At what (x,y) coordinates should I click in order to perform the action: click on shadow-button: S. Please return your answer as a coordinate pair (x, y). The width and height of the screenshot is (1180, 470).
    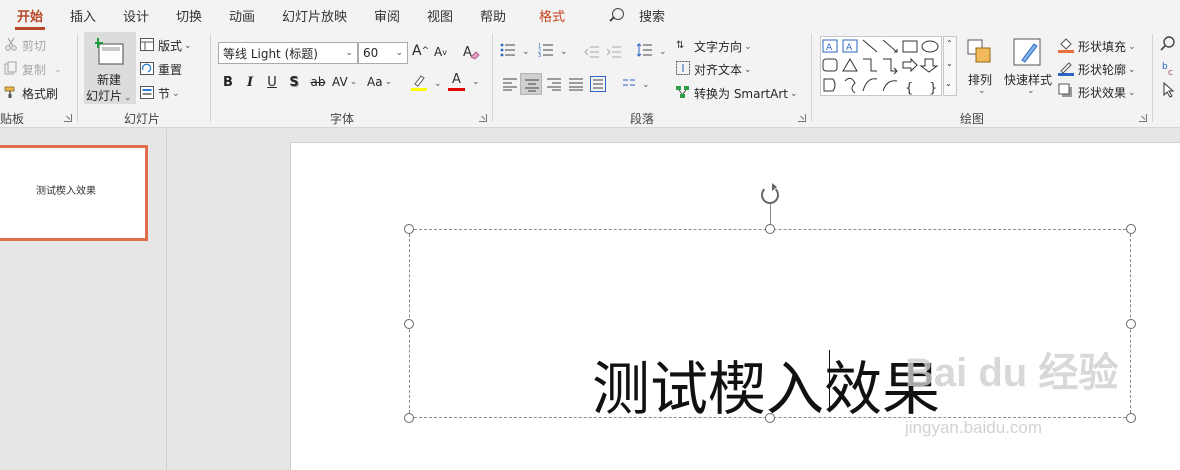
    Looking at the image, I should click on (294, 82).